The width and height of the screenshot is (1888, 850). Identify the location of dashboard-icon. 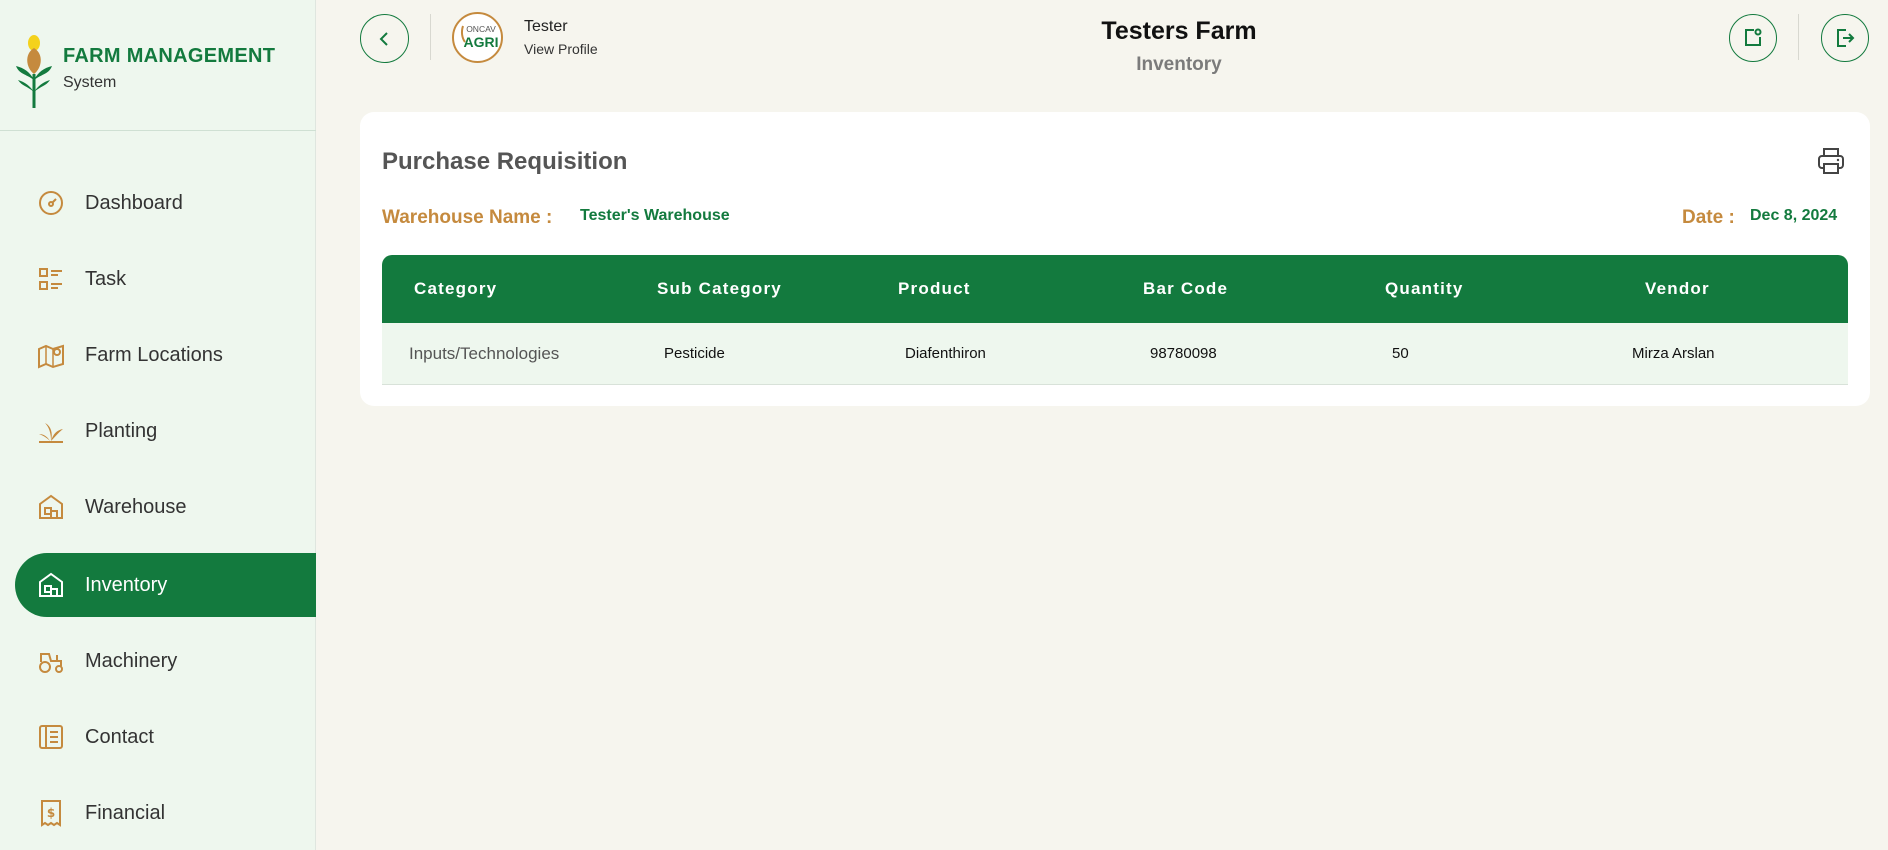
(51, 203).